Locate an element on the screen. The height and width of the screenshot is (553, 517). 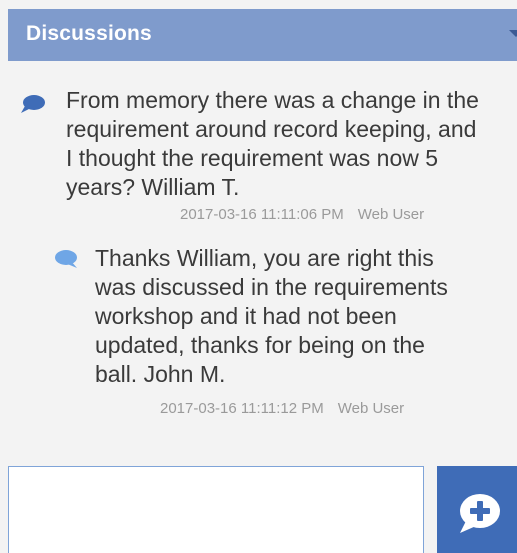
add-comment-button is located at coordinates (477, 509).